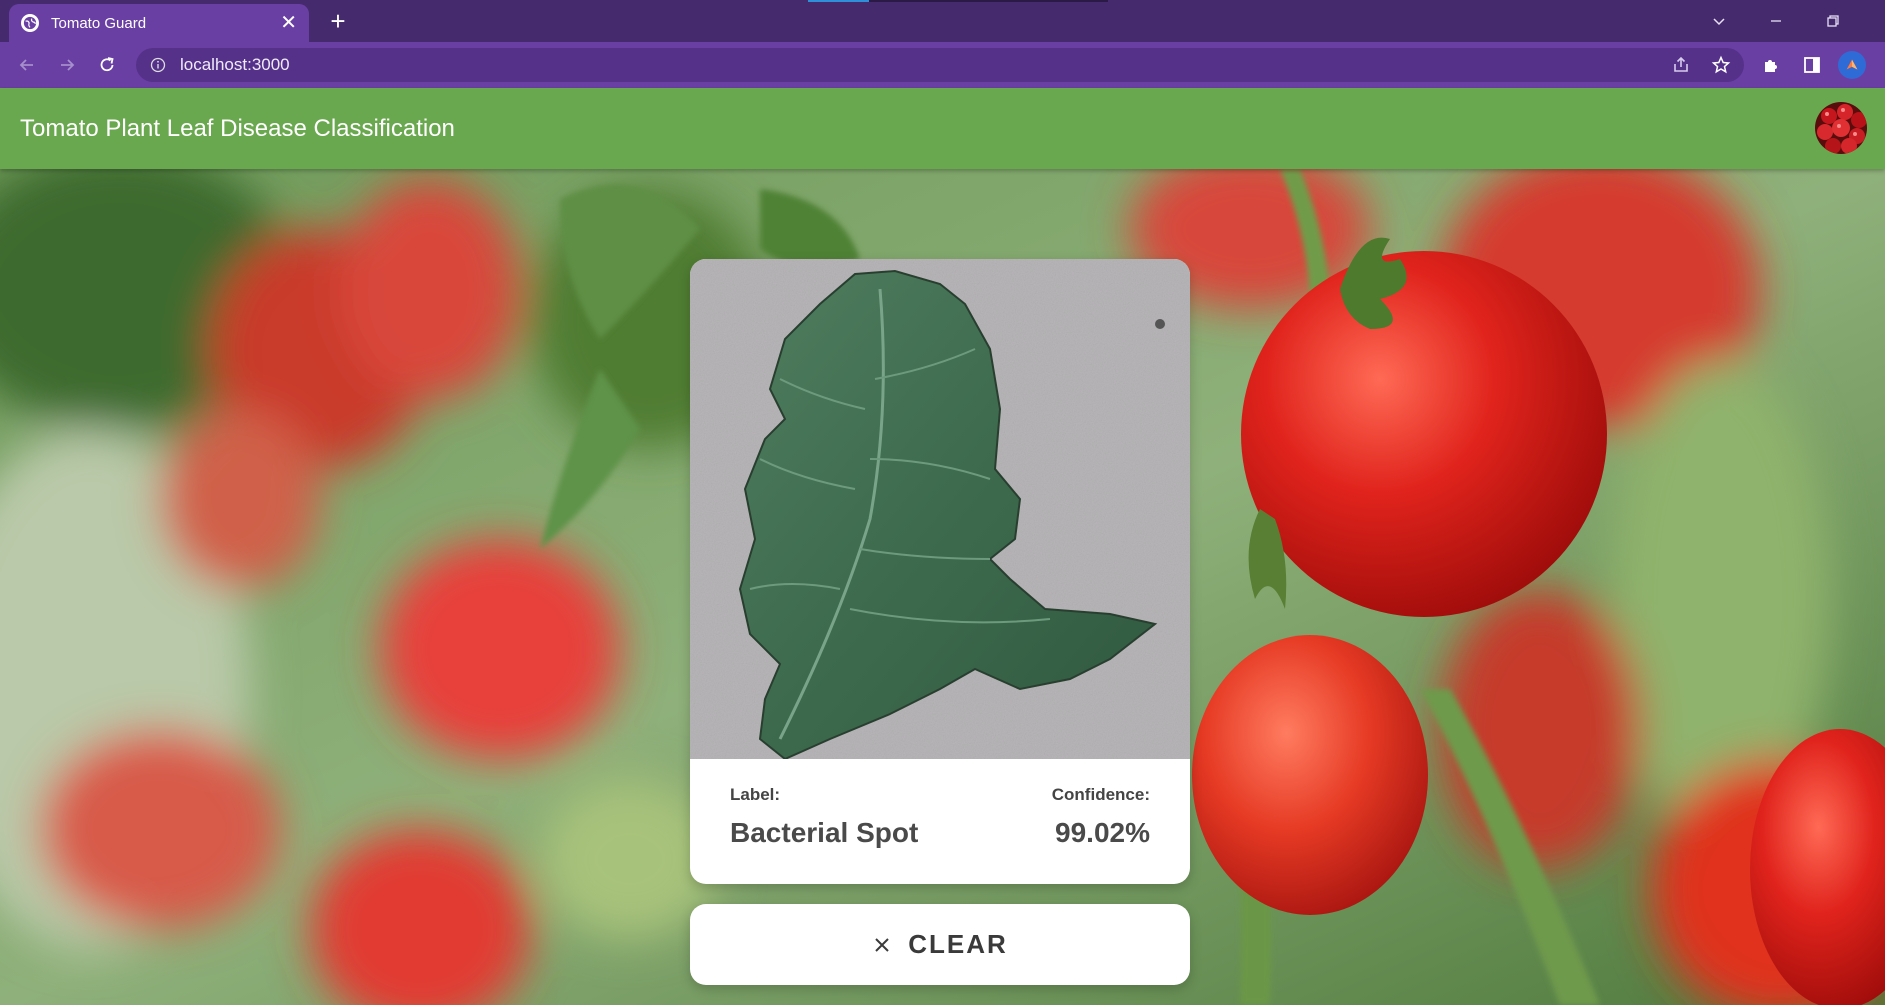 The width and height of the screenshot is (1885, 1005). I want to click on minimize-button, so click(1776, 21).